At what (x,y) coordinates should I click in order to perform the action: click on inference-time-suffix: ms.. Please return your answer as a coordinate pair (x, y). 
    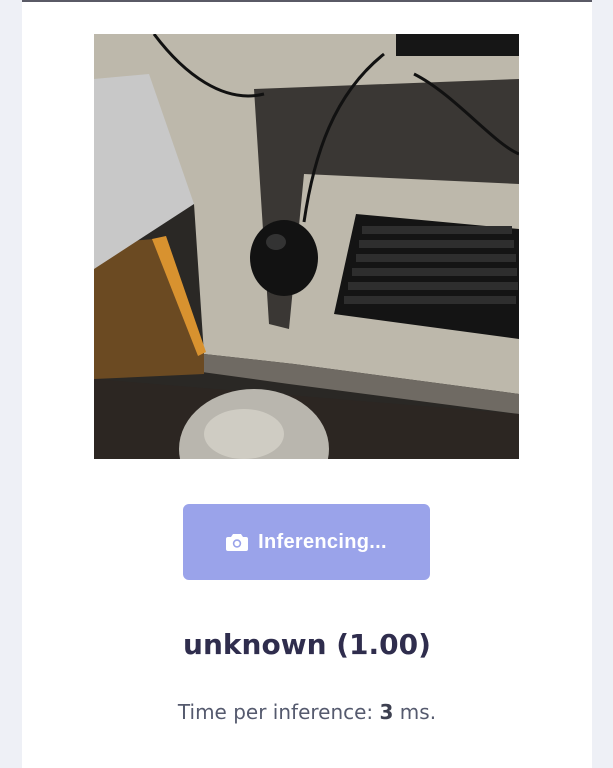
    Looking at the image, I should click on (415, 712).